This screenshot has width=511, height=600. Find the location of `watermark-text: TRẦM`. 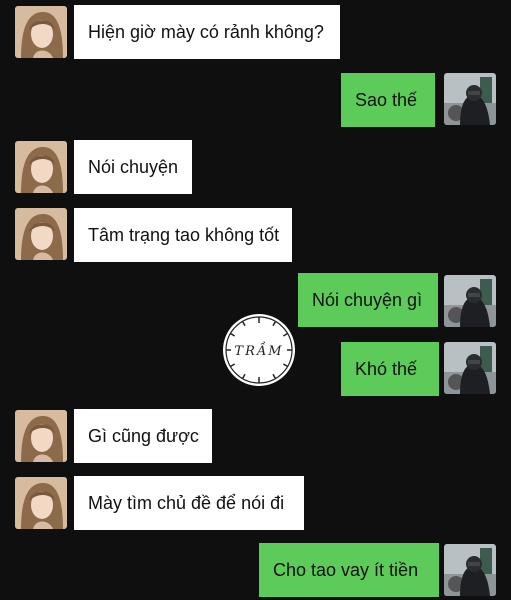

watermark-text: TRẦM is located at coordinates (258, 350).